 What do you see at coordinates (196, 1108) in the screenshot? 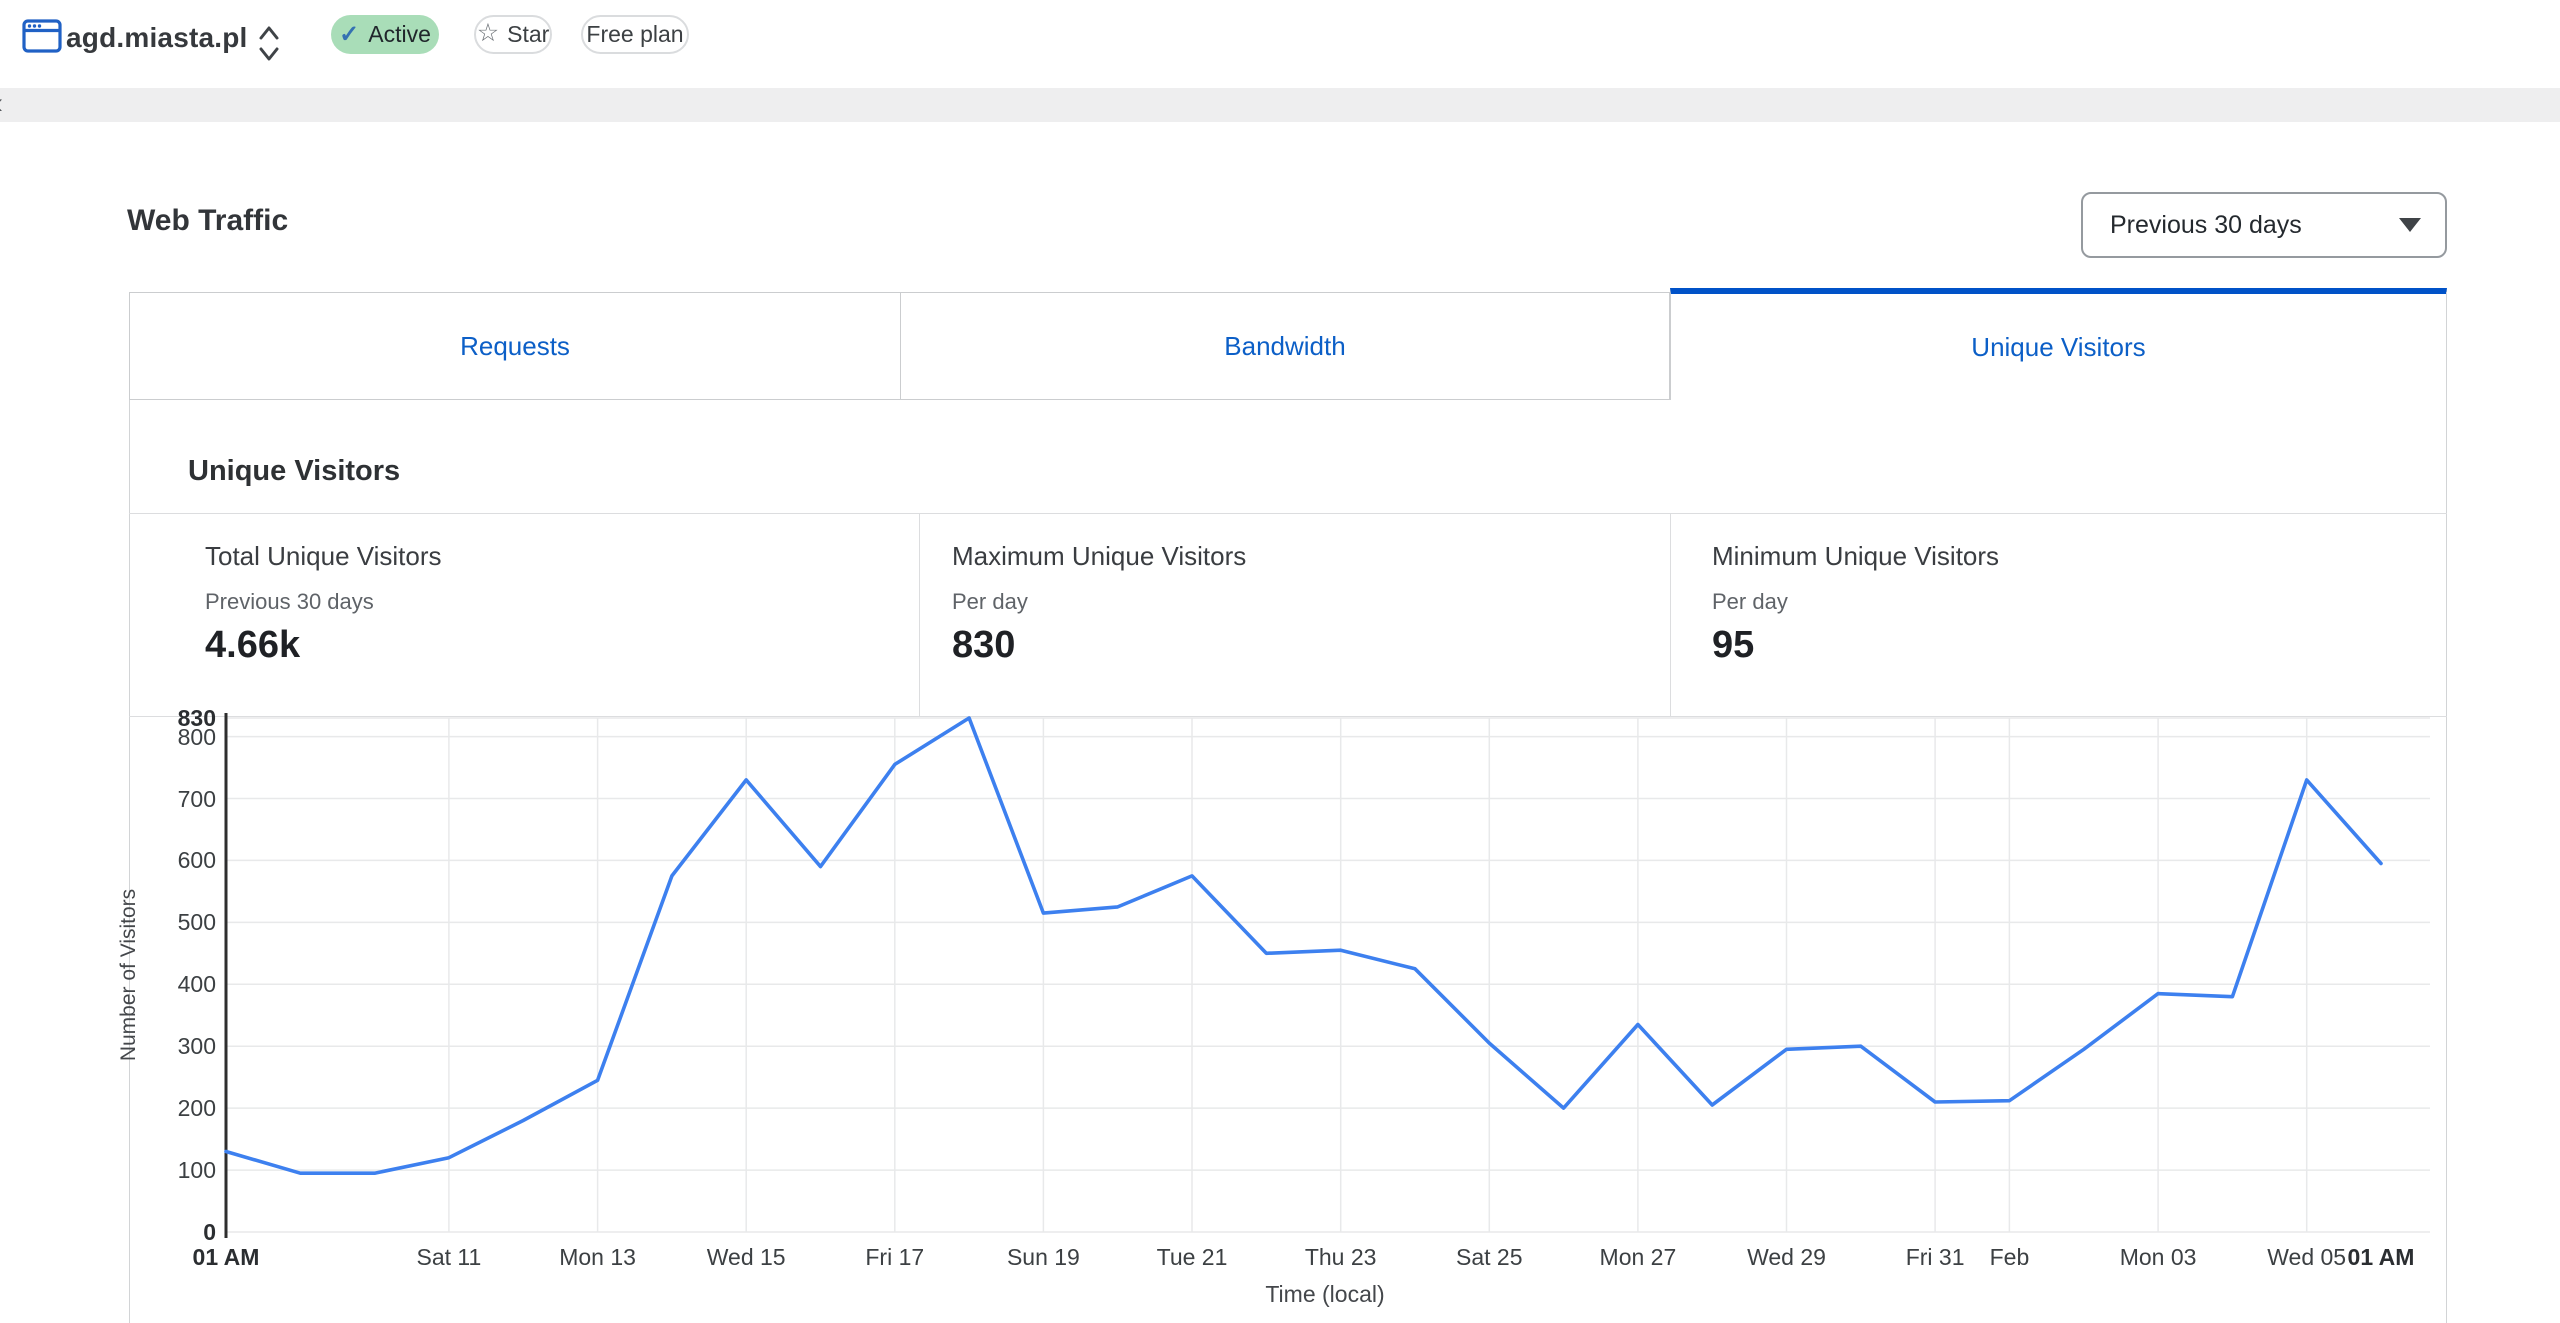
I see `y-axis-tick: 200` at bounding box center [196, 1108].